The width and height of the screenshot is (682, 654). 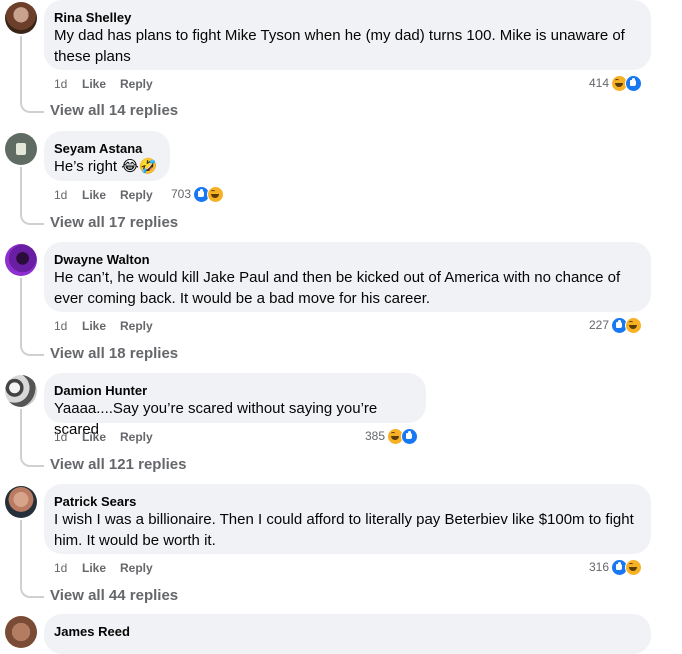 What do you see at coordinates (114, 596) in the screenshot?
I see `view-replies-link: View all 44 replies` at bounding box center [114, 596].